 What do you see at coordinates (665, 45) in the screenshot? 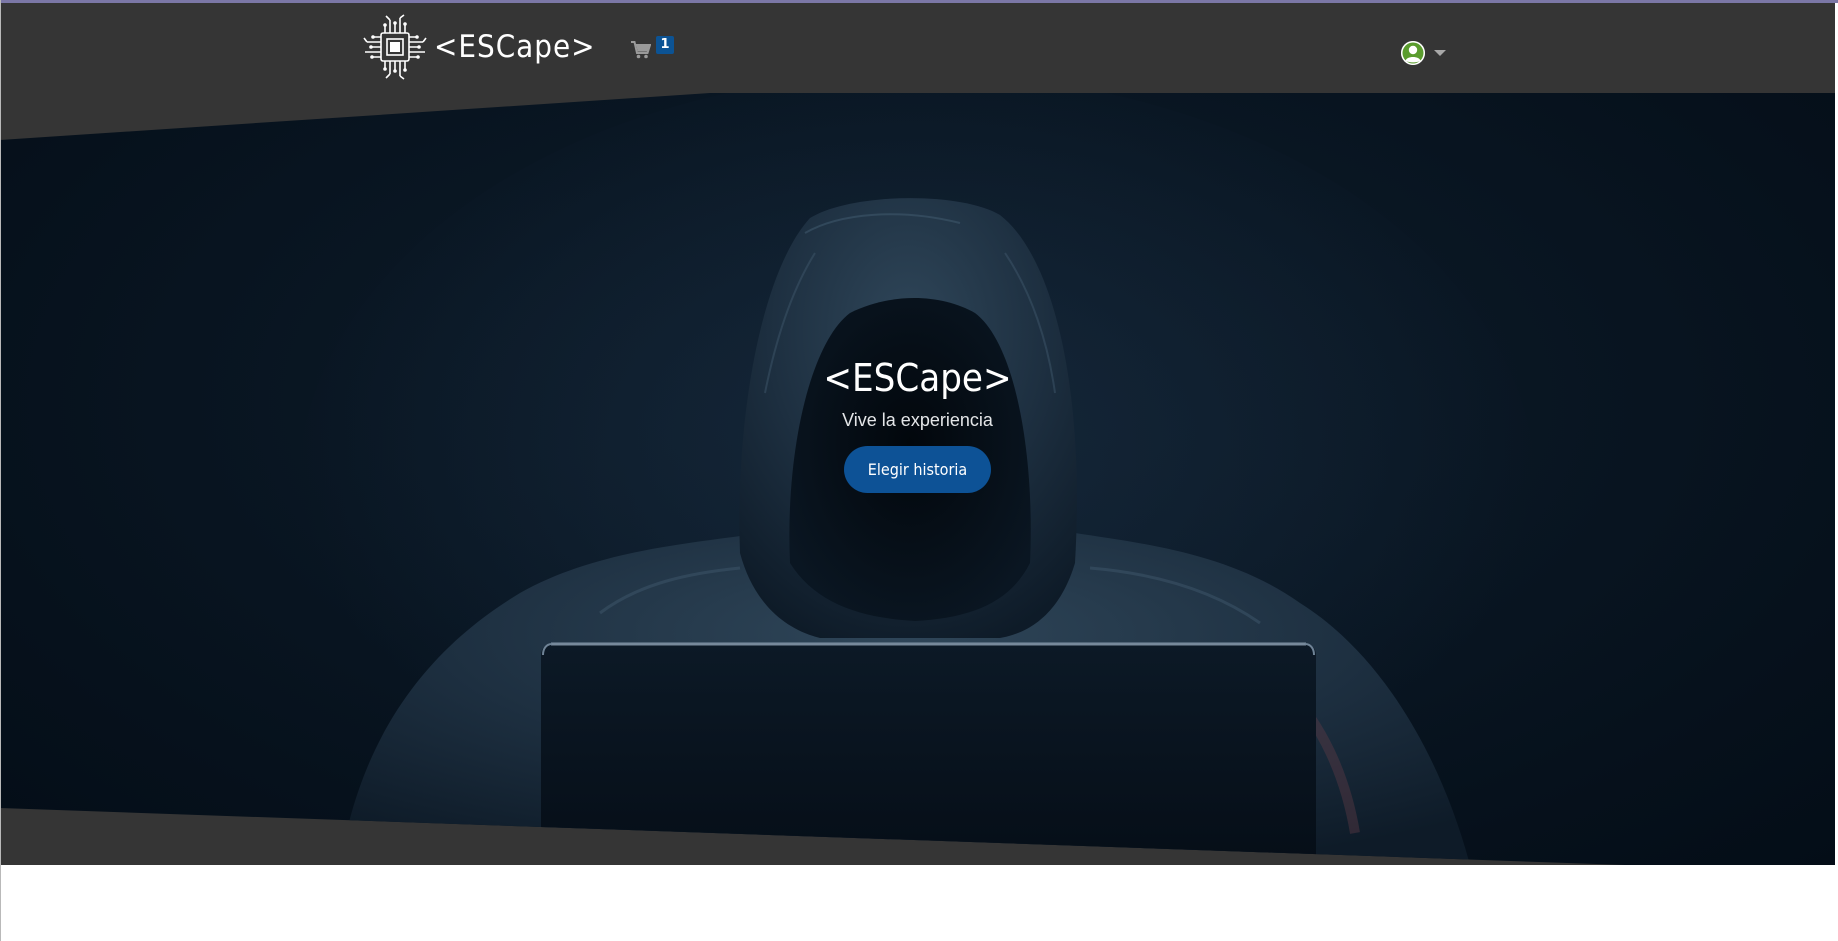
I see `cart-count-badge: 1` at bounding box center [665, 45].